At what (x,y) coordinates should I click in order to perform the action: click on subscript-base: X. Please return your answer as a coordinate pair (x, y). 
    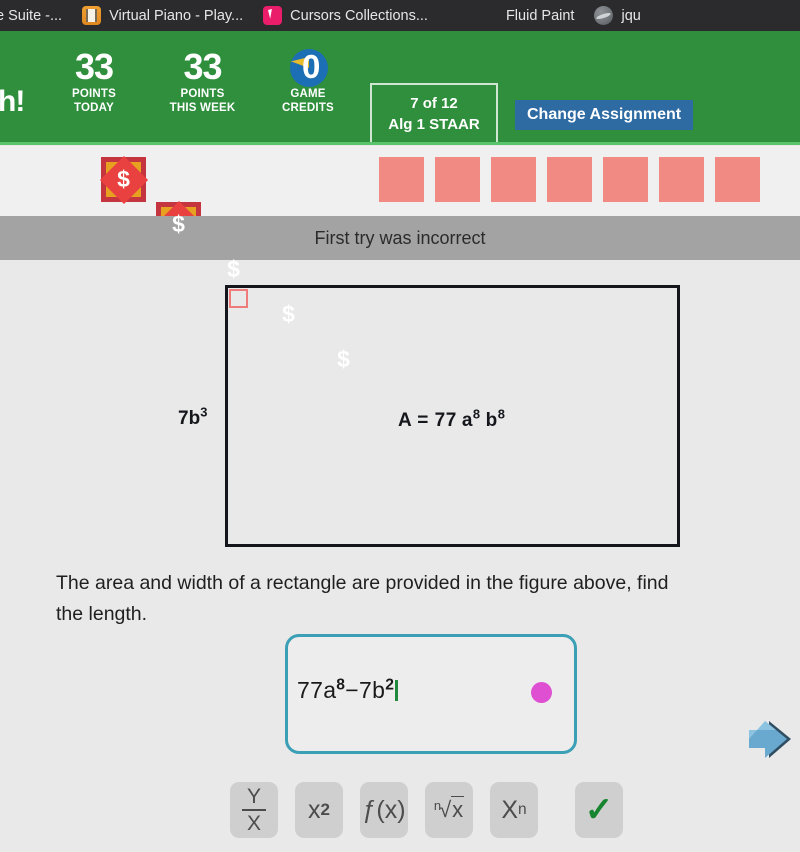
    Looking at the image, I should click on (510, 809).